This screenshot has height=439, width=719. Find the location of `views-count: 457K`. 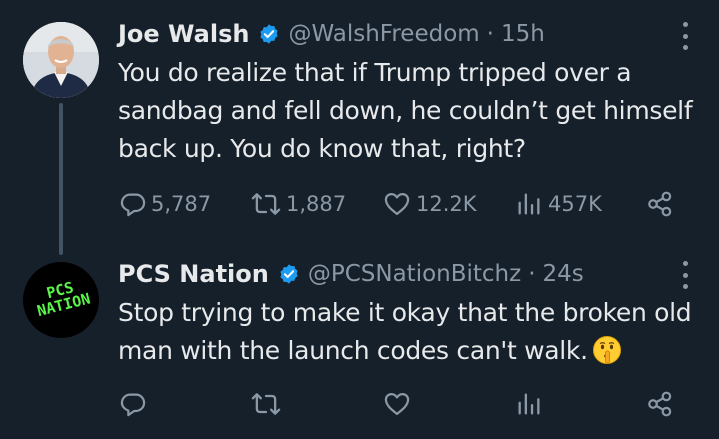

views-count: 457K is located at coordinates (575, 204).